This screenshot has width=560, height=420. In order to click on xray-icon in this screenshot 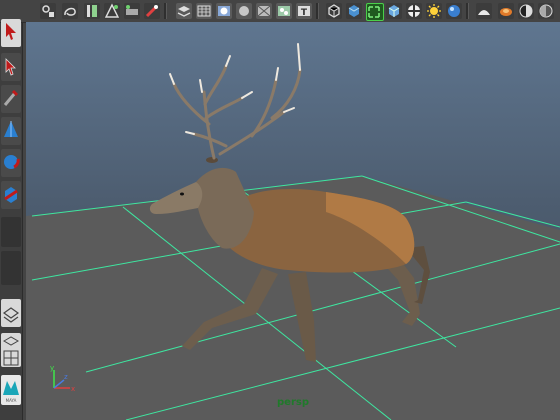, I will do `click(284, 11)`.